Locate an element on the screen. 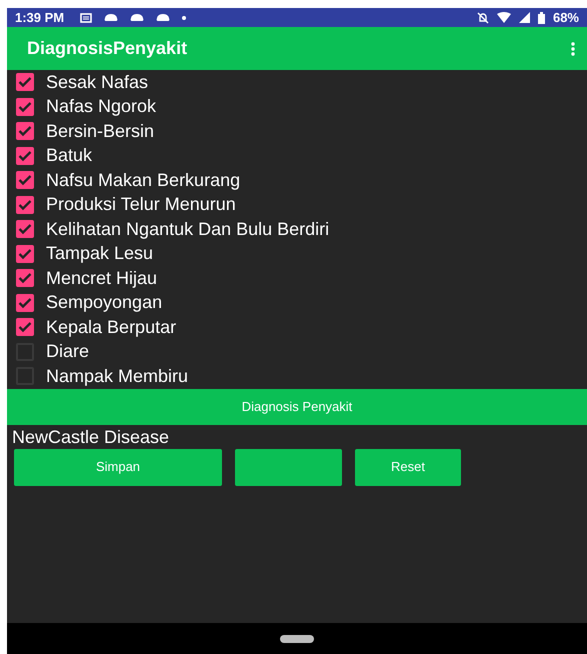 The height and width of the screenshot is (654, 587). symptom-label: Sempoyongan is located at coordinates (104, 302).